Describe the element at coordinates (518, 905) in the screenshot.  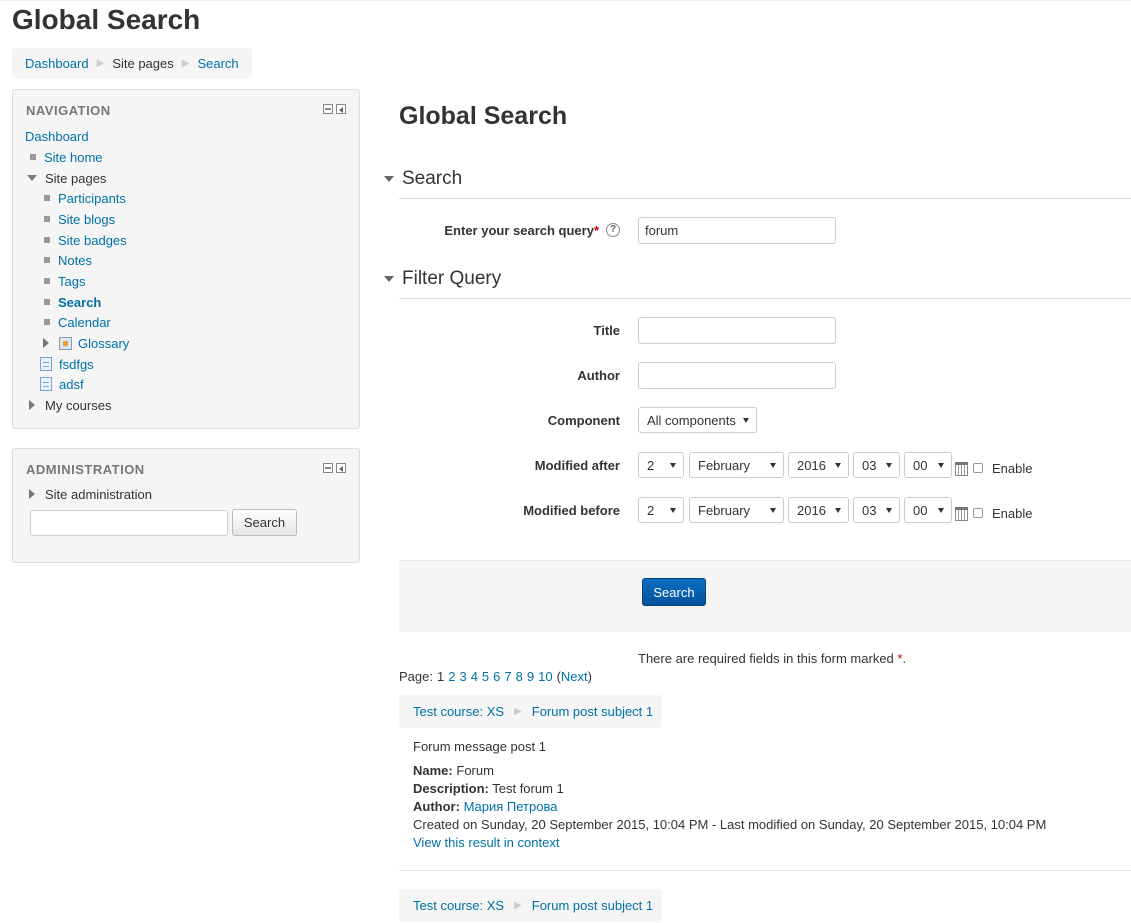
I see `triangle-right-icon: ▶` at that location.